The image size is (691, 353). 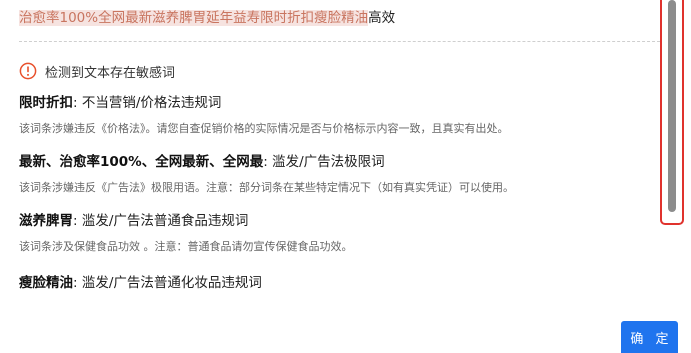 What do you see at coordinates (672, 106) in the screenshot?
I see `scrollbar-thumb` at bounding box center [672, 106].